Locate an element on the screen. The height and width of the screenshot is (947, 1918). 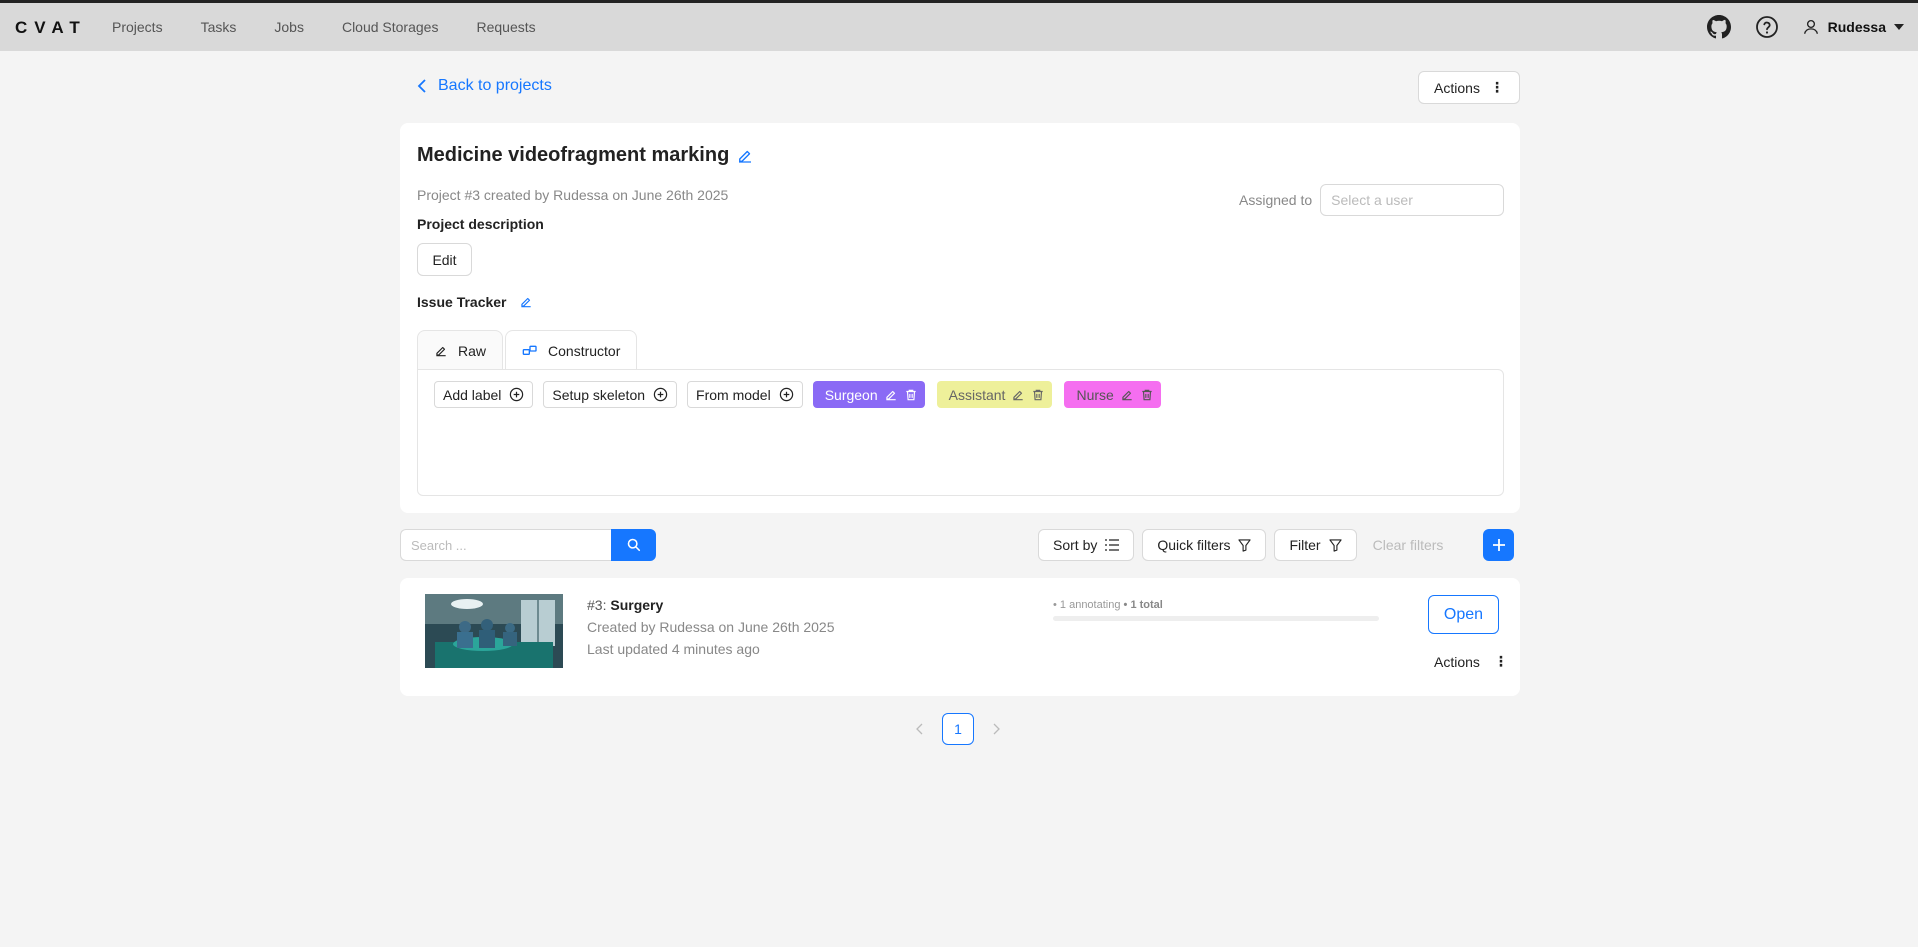
project-title-text: Medicine videofragment marking is located at coordinates (573, 155).